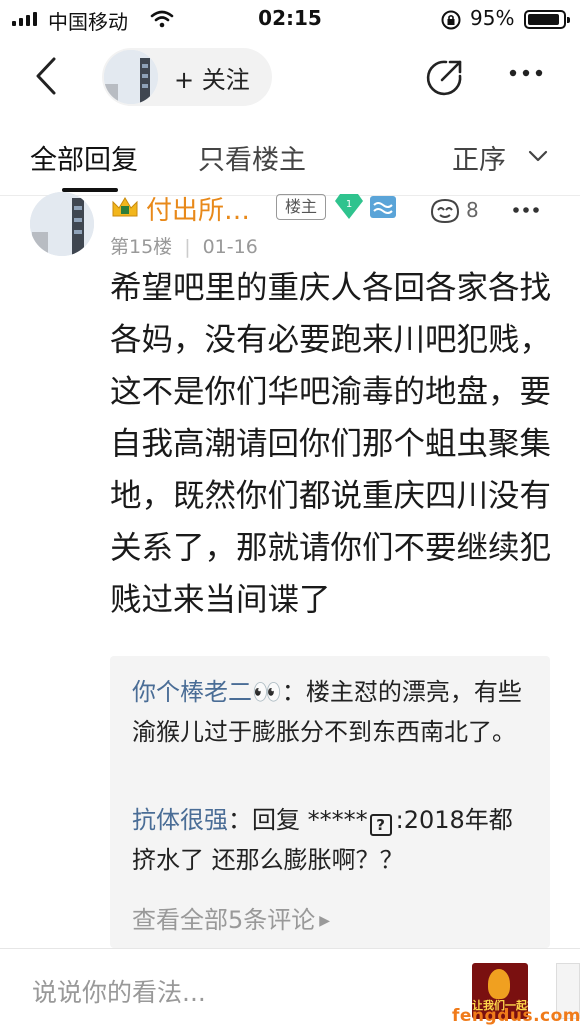  What do you see at coordinates (332, 840) in the screenshot?
I see `comment-item: 抗体很强：回复 *****?:2018年都挤水了 还那么膨胀啊？？` at bounding box center [332, 840].